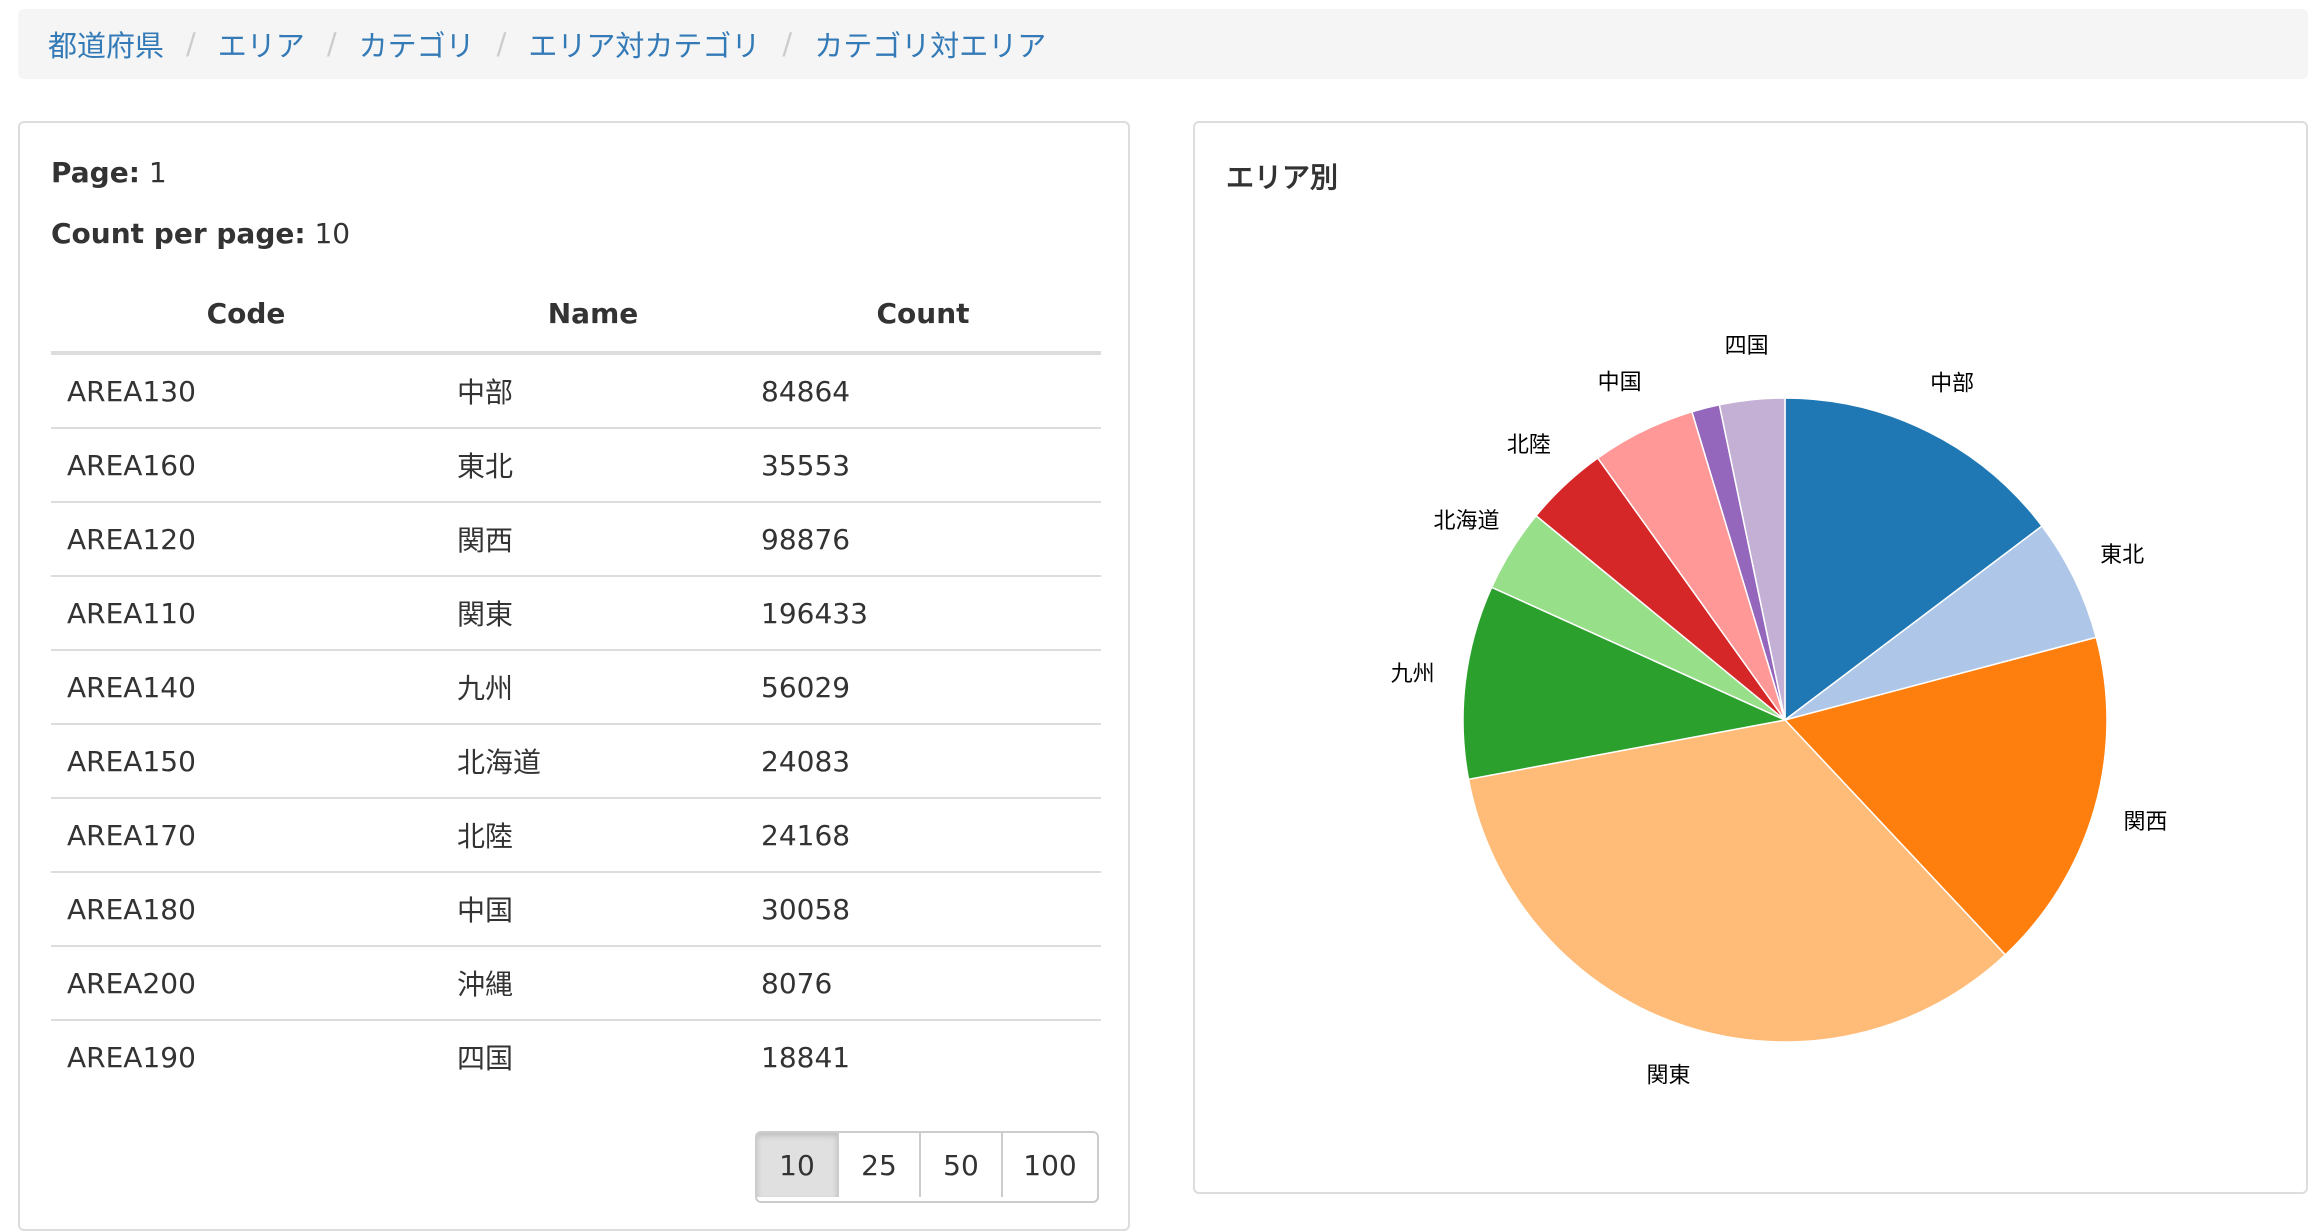  What do you see at coordinates (157, 172) in the screenshot?
I see `page-value: 1` at bounding box center [157, 172].